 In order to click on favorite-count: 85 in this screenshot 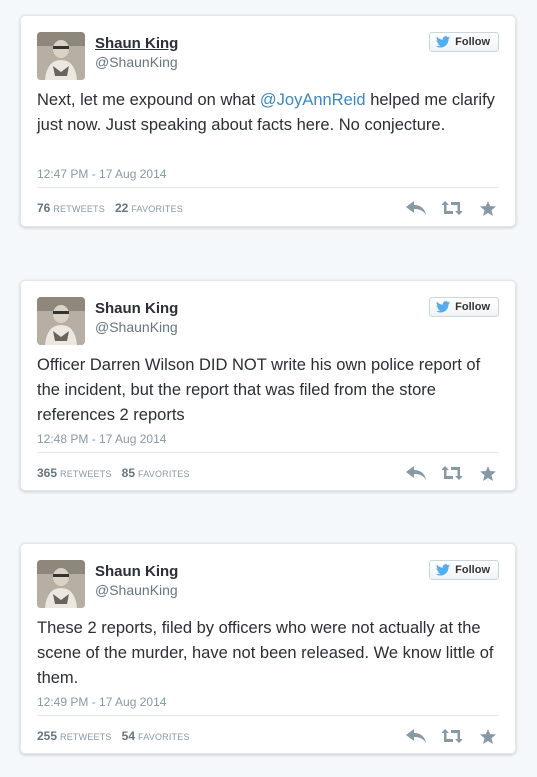, I will do `click(128, 473)`.